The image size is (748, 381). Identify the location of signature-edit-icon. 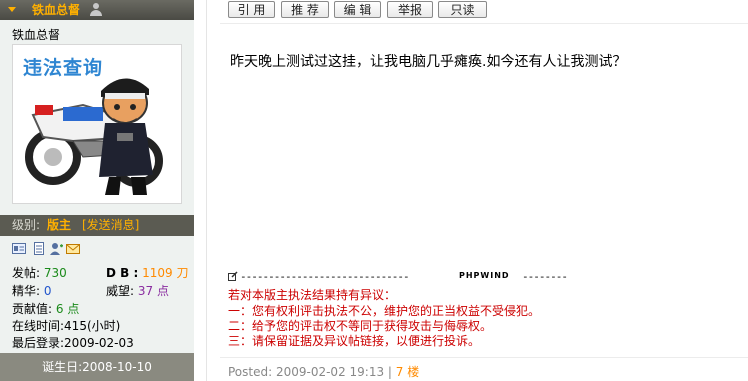
(233, 276).